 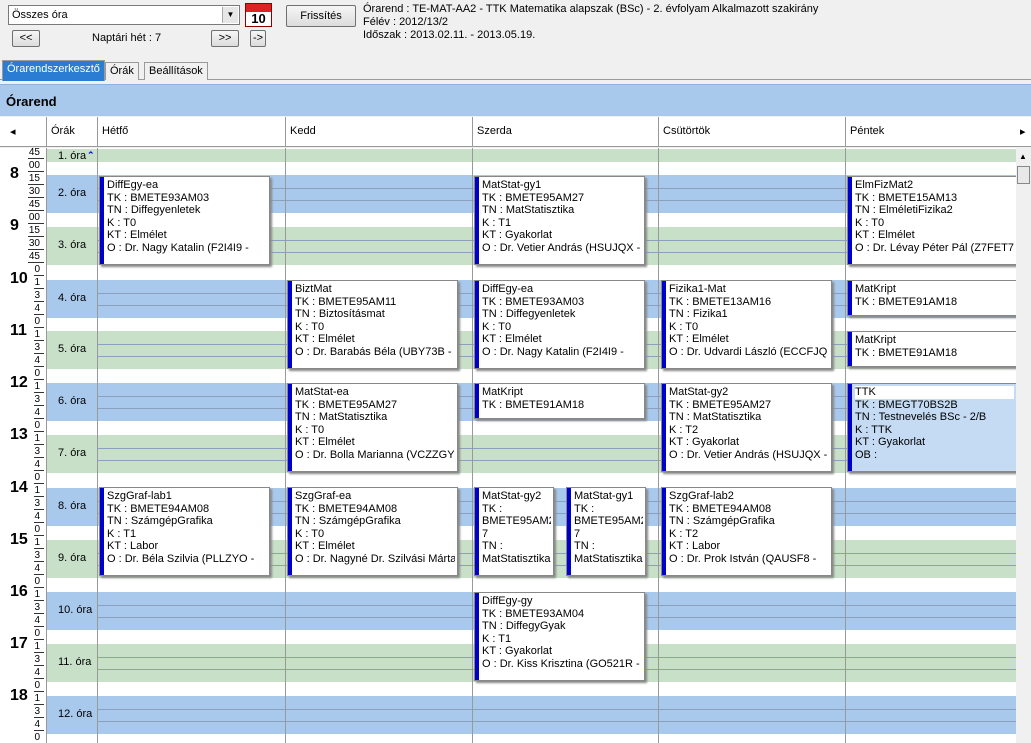 I want to click on lesson-line: O : Dr. Vetier András (HSUJQX -, so click(x=748, y=454).